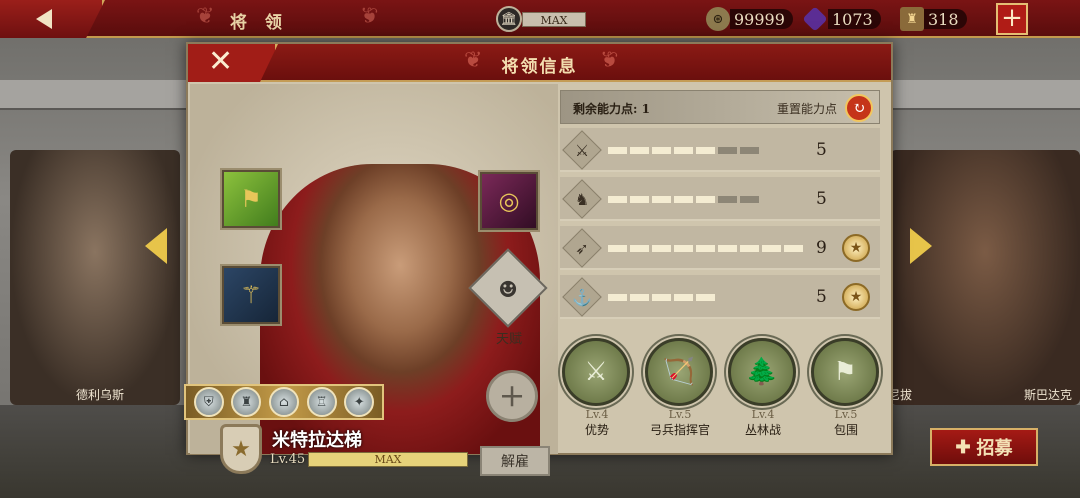 Image resolution: width=1080 pixels, height=498 pixels. Describe the element at coordinates (1012, 19) in the screenshot. I see `add-resource-button: +` at that location.